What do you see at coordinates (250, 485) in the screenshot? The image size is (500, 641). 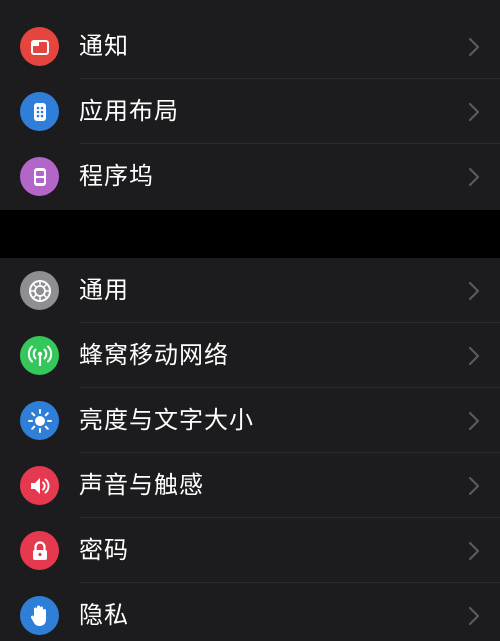 I see `settings-row-sounds: 声音与触感` at bounding box center [250, 485].